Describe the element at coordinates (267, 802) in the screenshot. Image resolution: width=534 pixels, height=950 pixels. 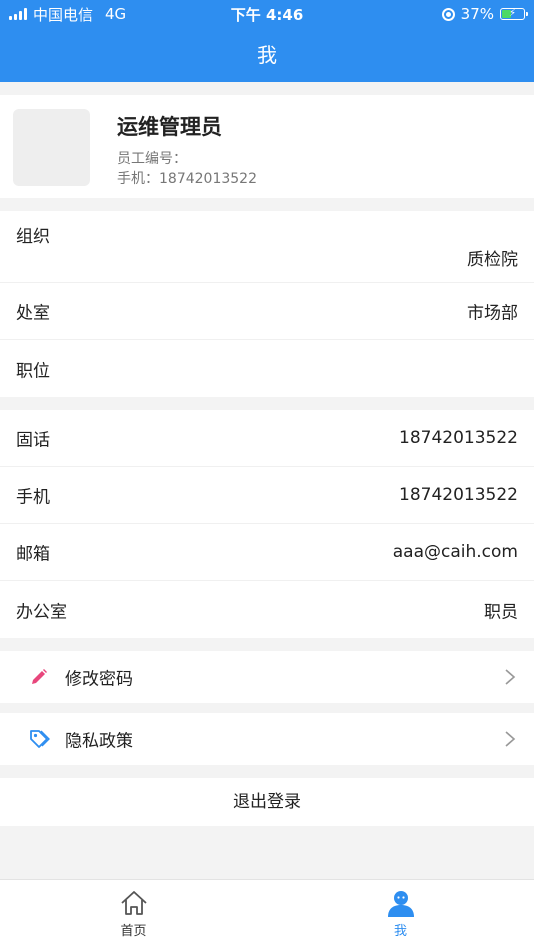
I see `logout-button: 退出登录` at that location.